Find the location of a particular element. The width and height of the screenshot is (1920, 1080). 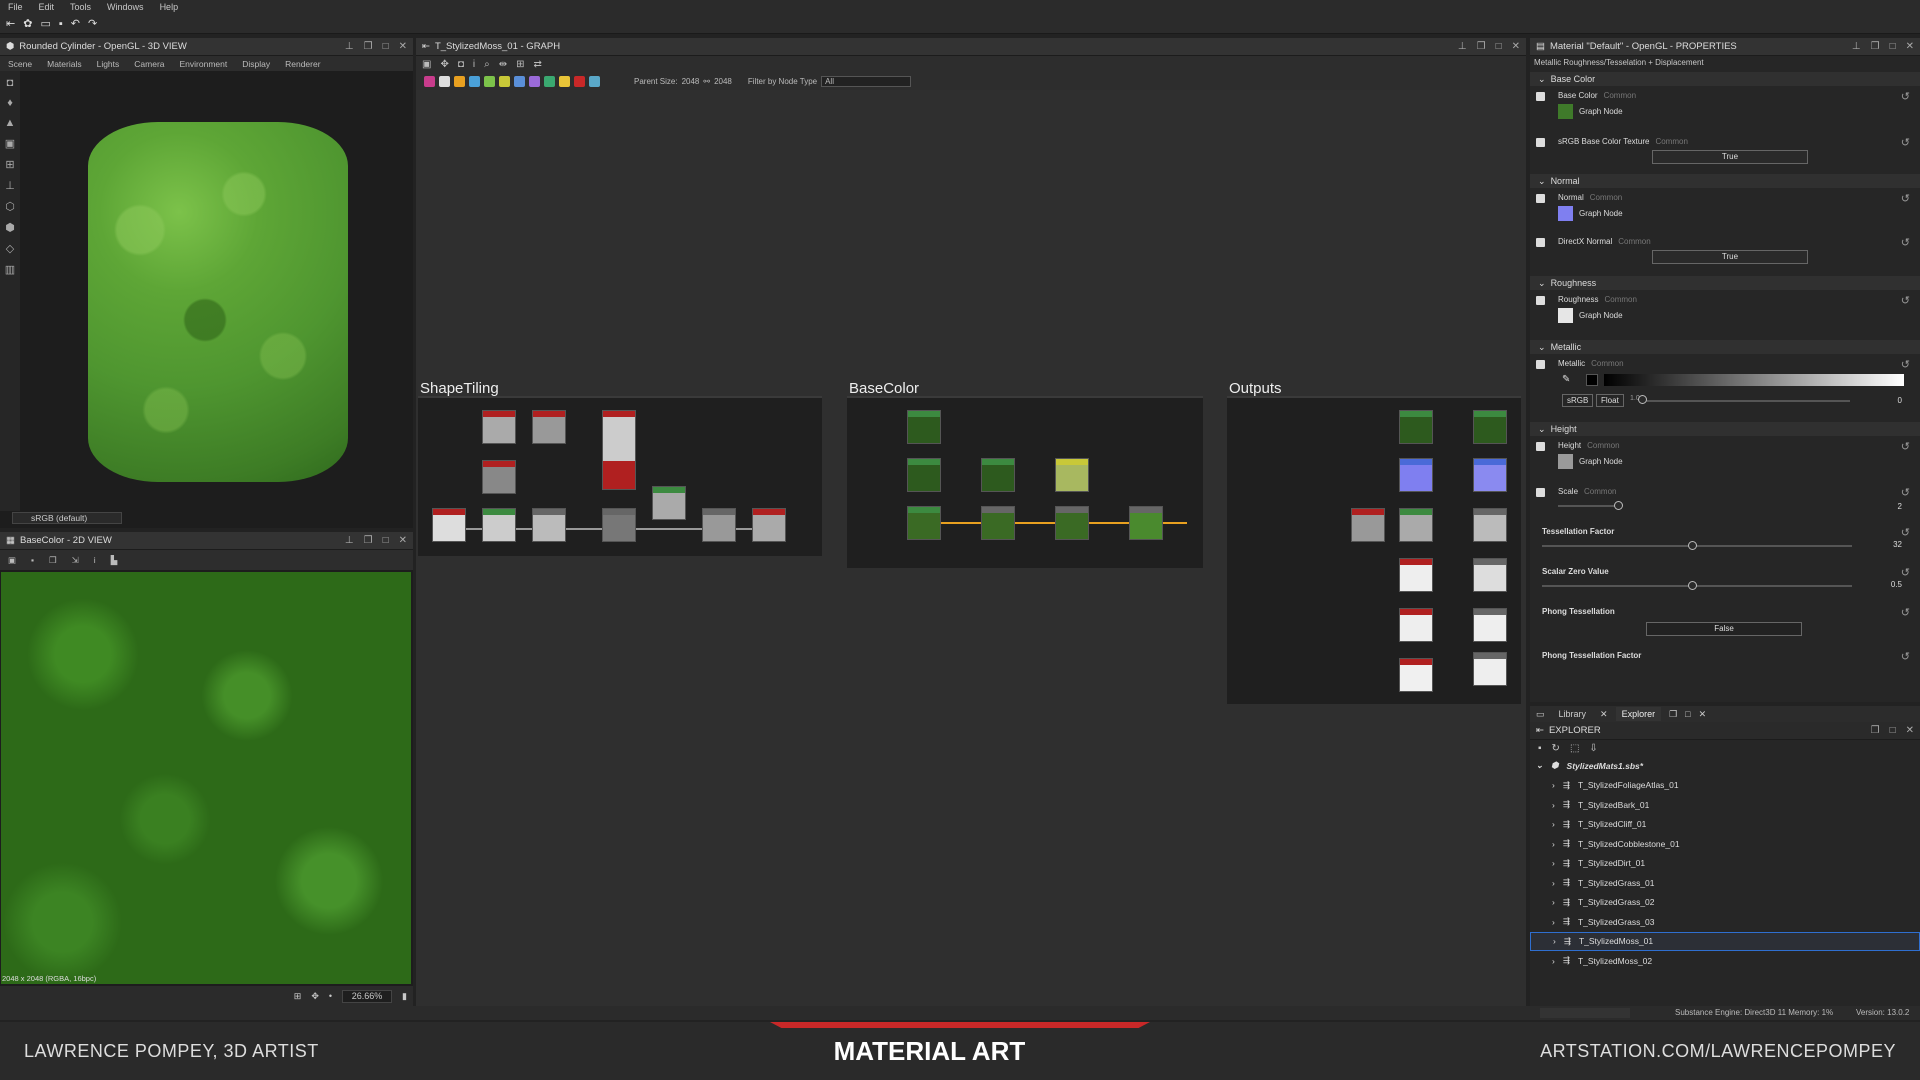

mesh-icon: ⬡ is located at coordinates (10, 206).